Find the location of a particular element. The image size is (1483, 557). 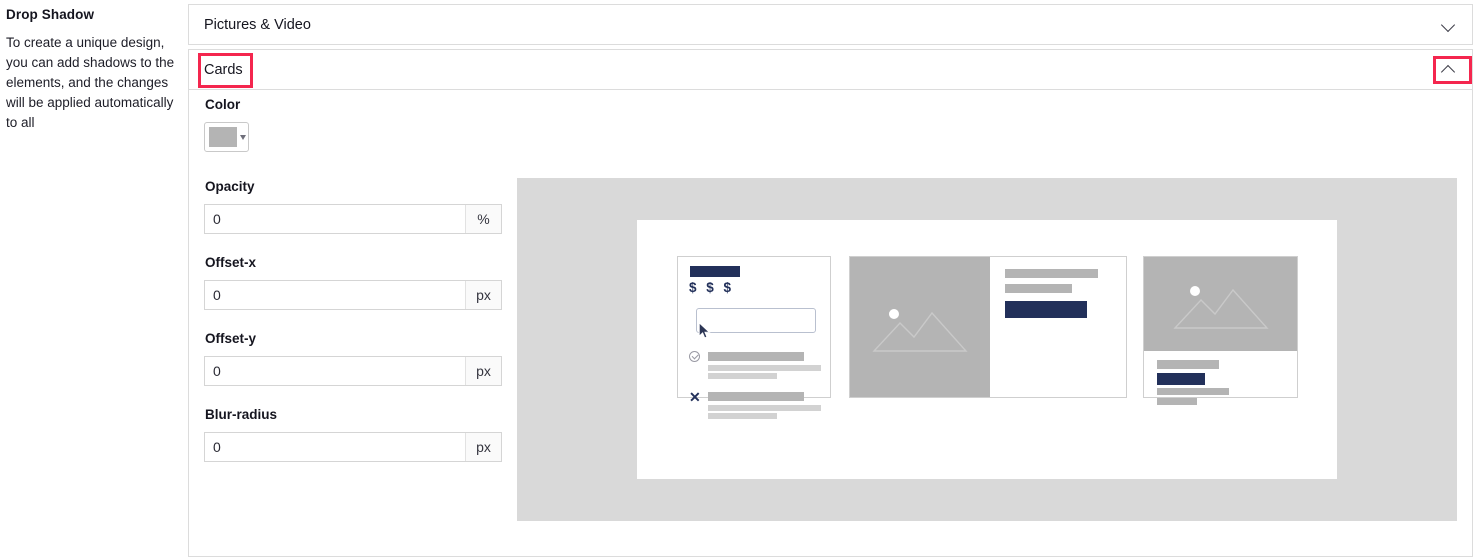

accordion-header-cards: Cards is located at coordinates (830, 69).